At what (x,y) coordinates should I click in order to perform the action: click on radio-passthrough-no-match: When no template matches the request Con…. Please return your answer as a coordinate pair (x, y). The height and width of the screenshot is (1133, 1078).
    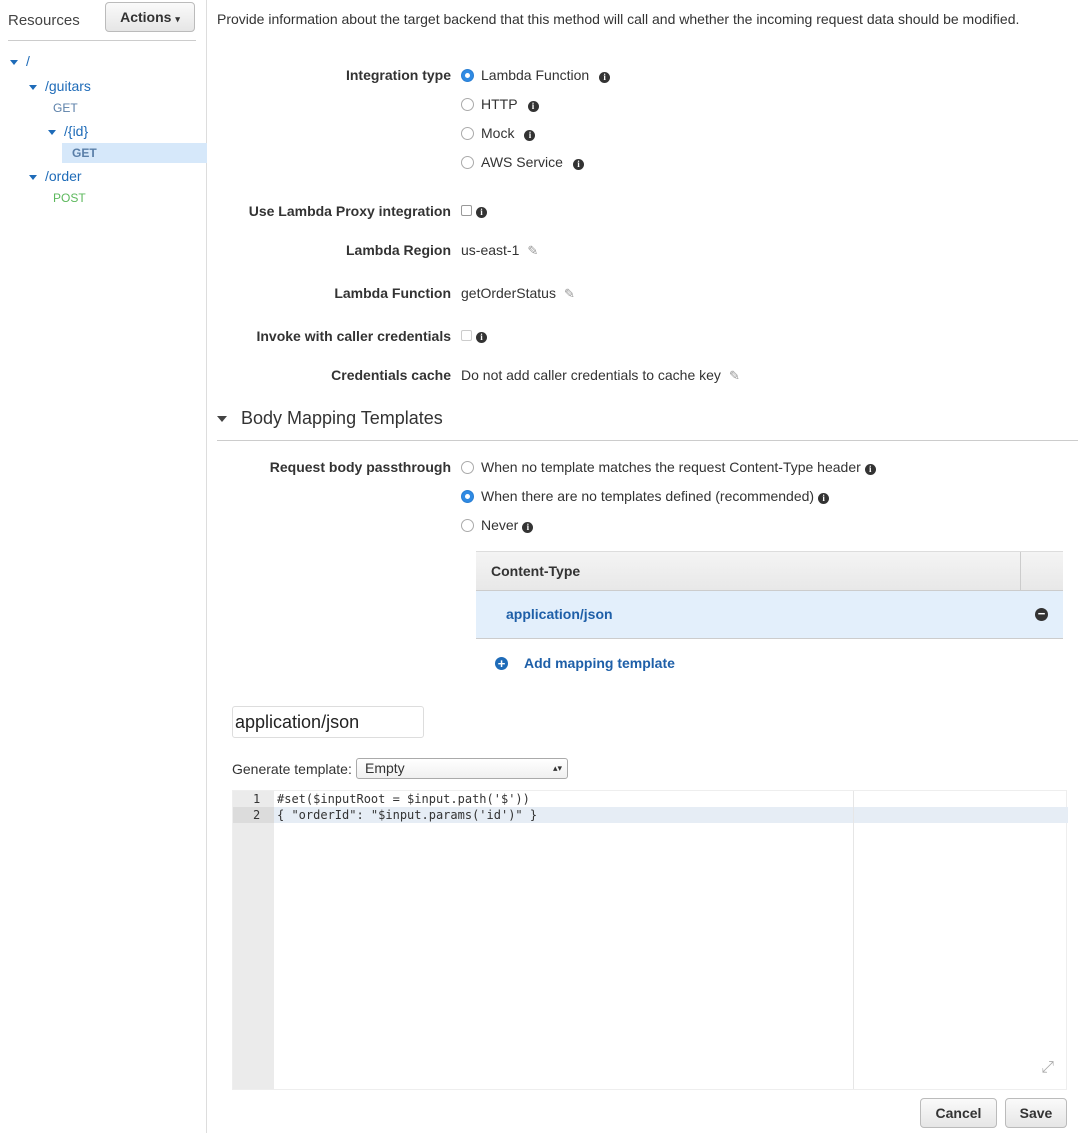
    Looking at the image, I should click on (668, 467).